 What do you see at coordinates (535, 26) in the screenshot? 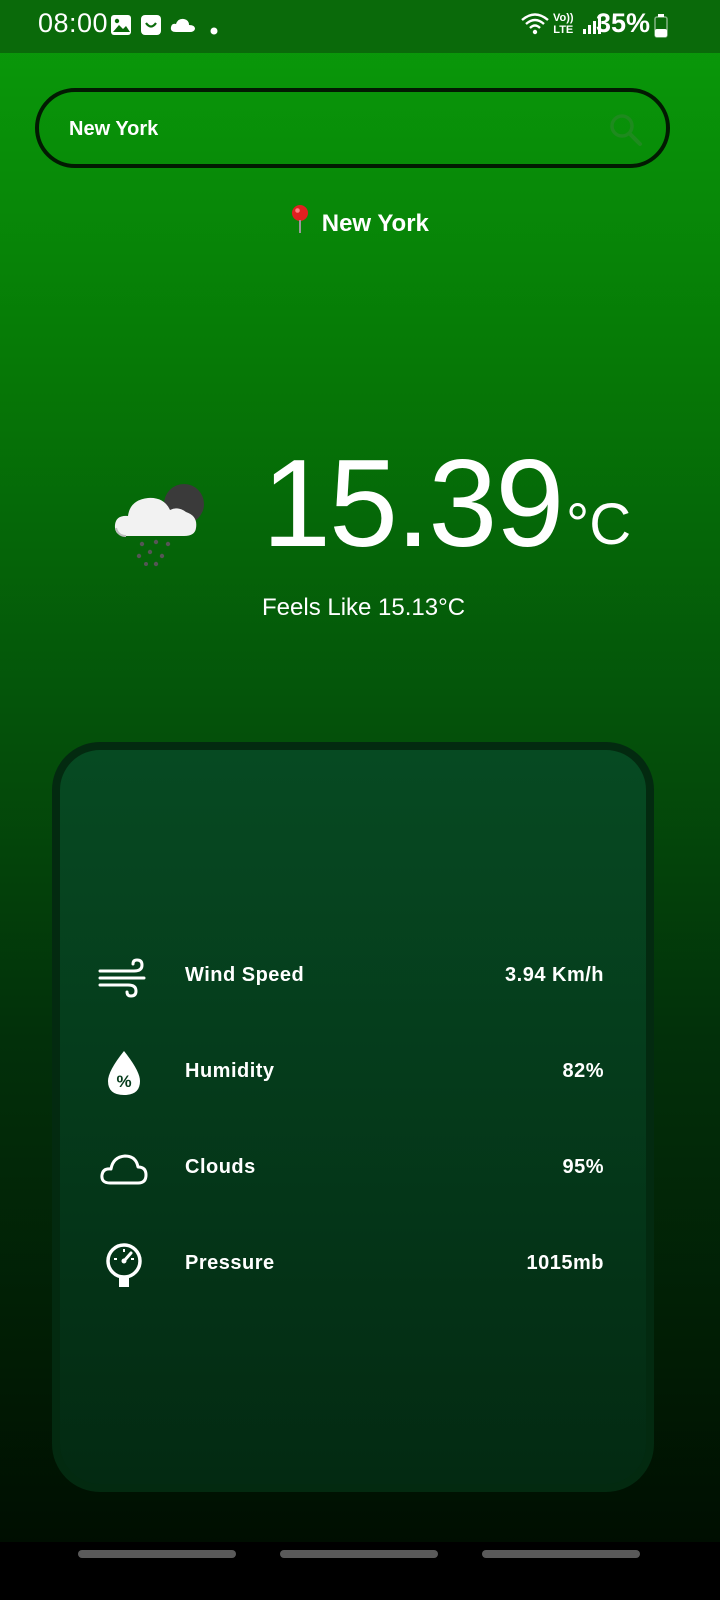
I see `wifi-icon` at bounding box center [535, 26].